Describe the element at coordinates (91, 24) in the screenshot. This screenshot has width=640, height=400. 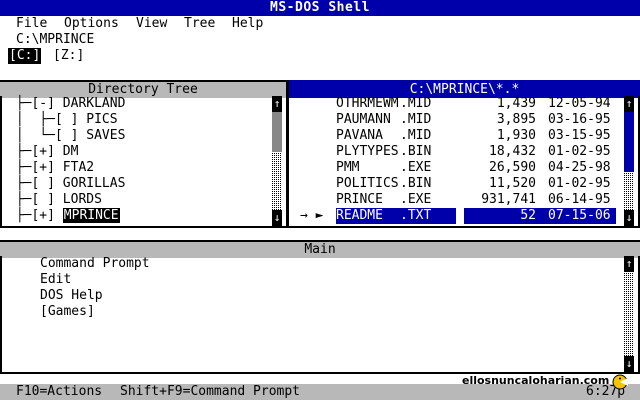
I see `menu-options: Options` at that location.